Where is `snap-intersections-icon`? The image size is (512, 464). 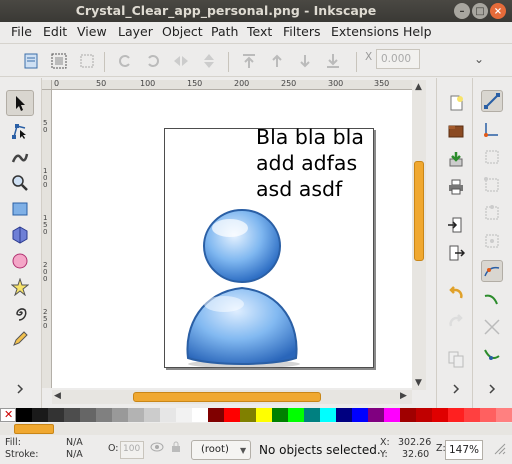
snap-intersections-icon is located at coordinates (492, 327).